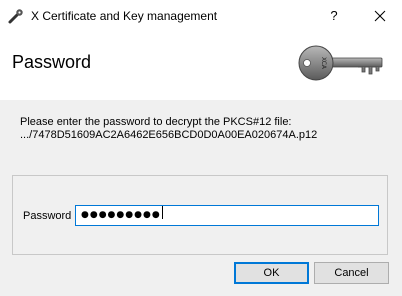 The height and width of the screenshot is (296, 402). Describe the element at coordinates (323, 63) in the screenshot. I see `svg-text: XCA` at that location.